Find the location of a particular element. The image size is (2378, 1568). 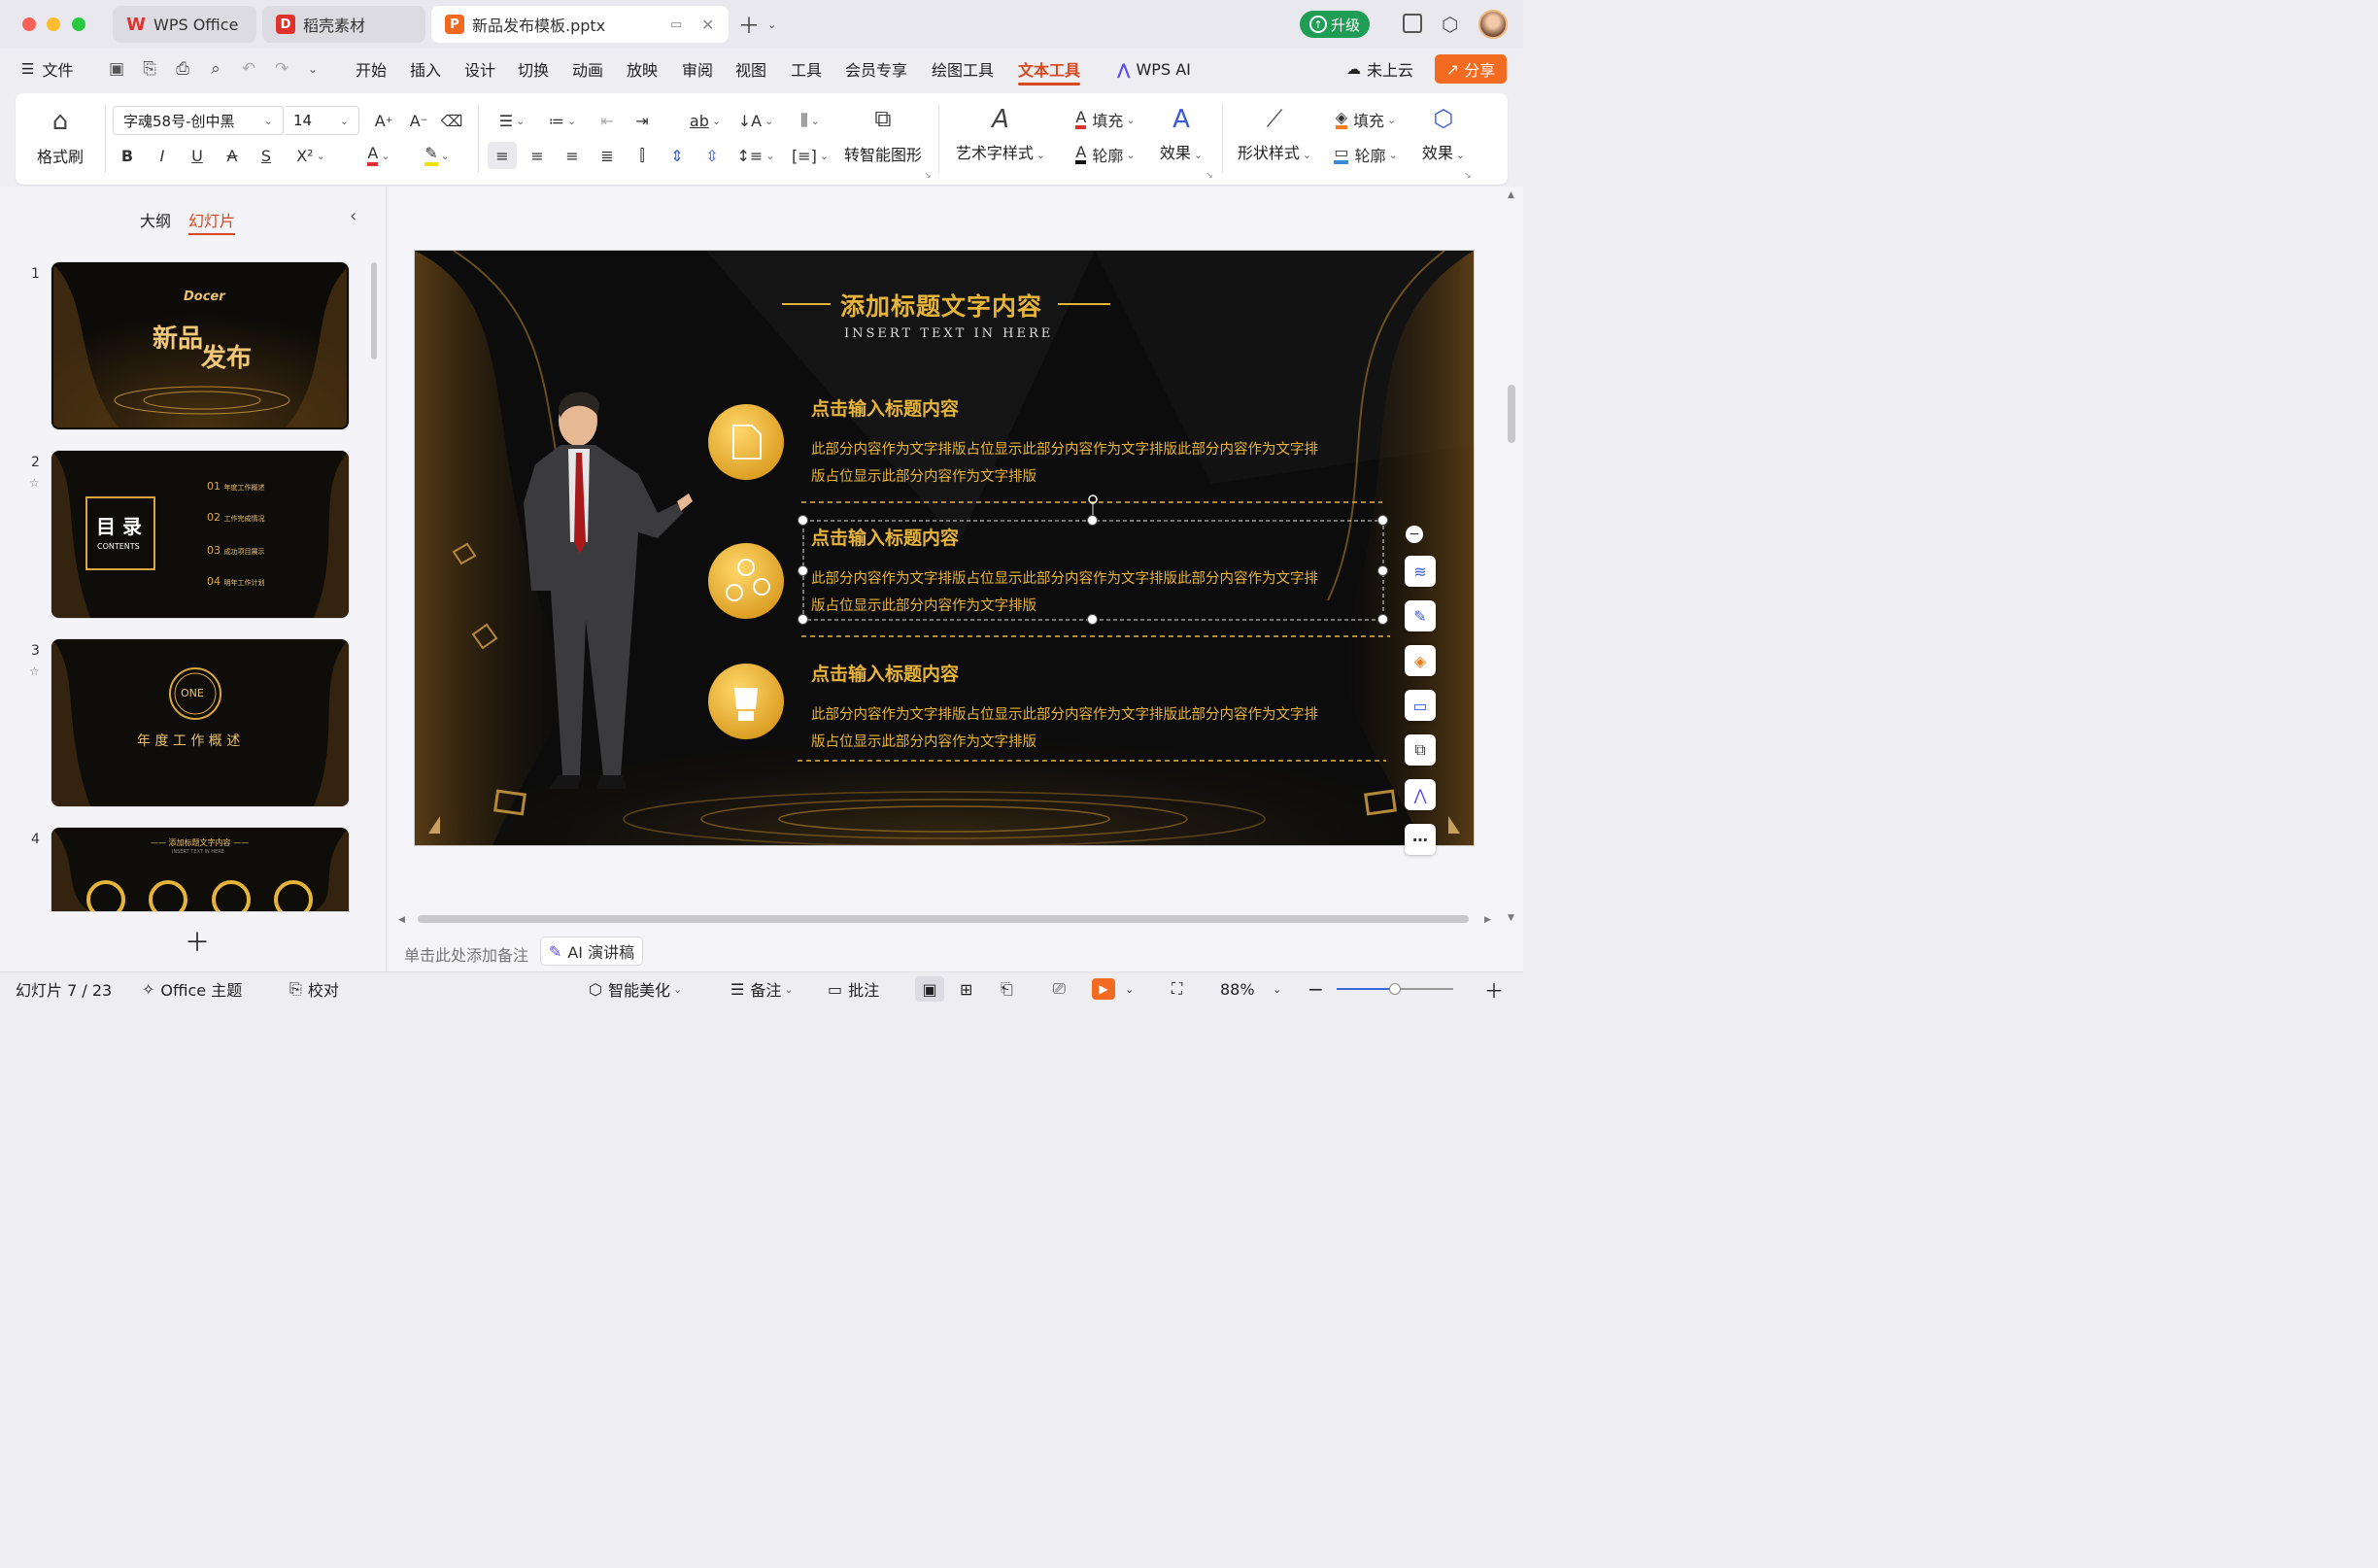

fit-window-icon: ⛶ is located at coordinates (1177, 989).